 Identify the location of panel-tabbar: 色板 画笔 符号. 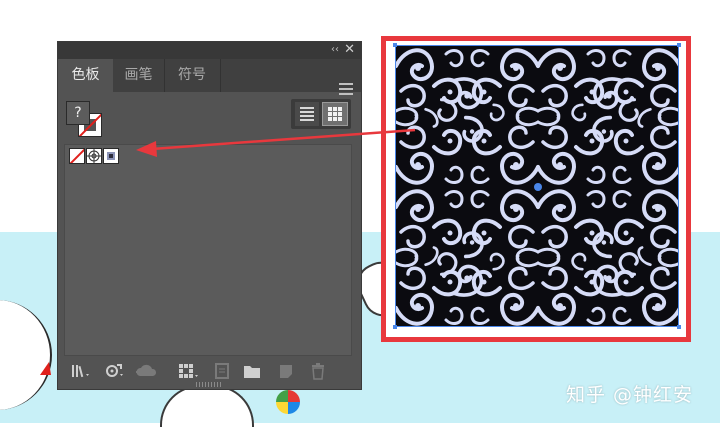
(209, 77).